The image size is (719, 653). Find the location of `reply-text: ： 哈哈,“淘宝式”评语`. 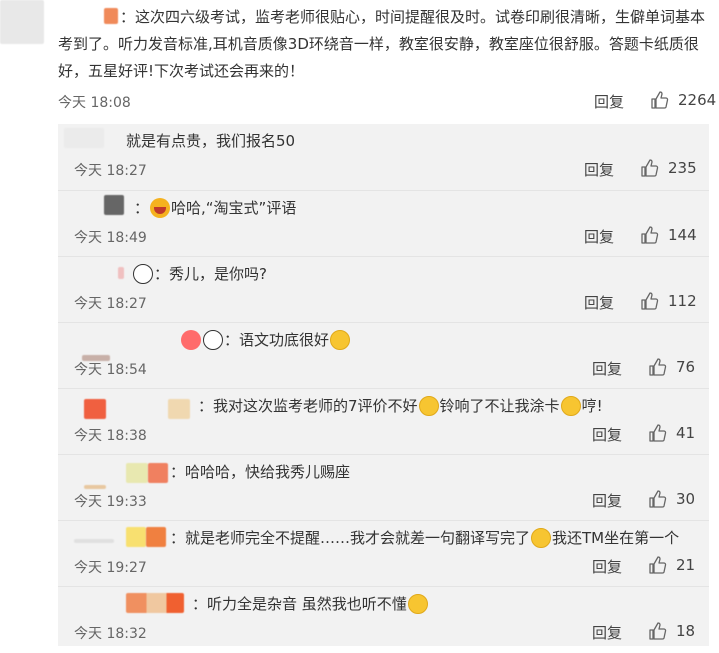

reply-text: ： 哈哈,“淘宝式”评语 is located at coordinates (215, 207).